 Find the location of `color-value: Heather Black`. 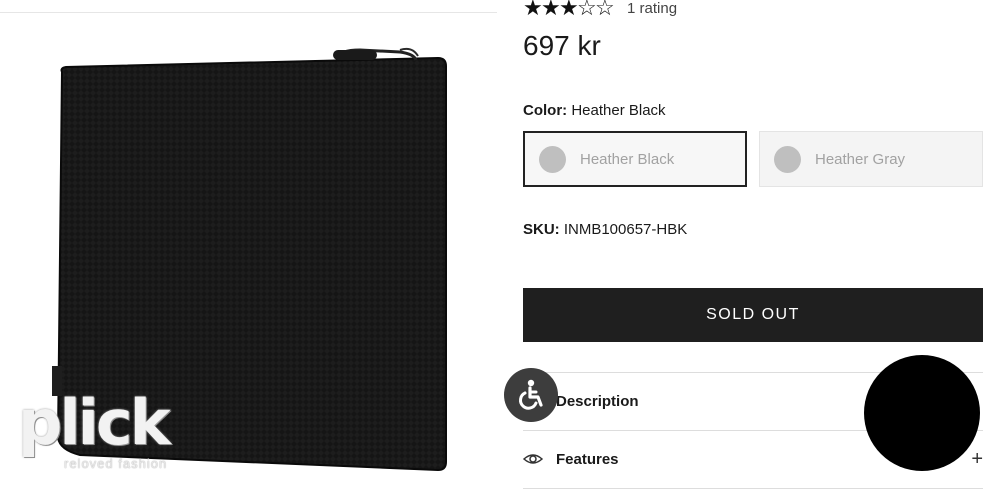

color-value: Heather Black is located at coordinates (618, 110).